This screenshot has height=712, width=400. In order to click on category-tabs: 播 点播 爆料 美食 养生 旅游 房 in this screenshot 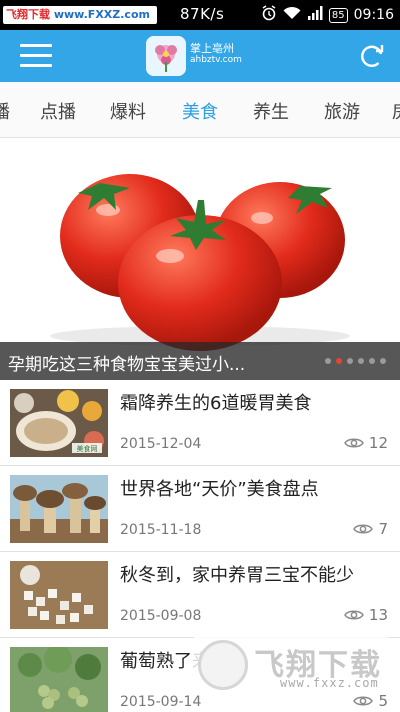, I will do `click(200, 110)`.